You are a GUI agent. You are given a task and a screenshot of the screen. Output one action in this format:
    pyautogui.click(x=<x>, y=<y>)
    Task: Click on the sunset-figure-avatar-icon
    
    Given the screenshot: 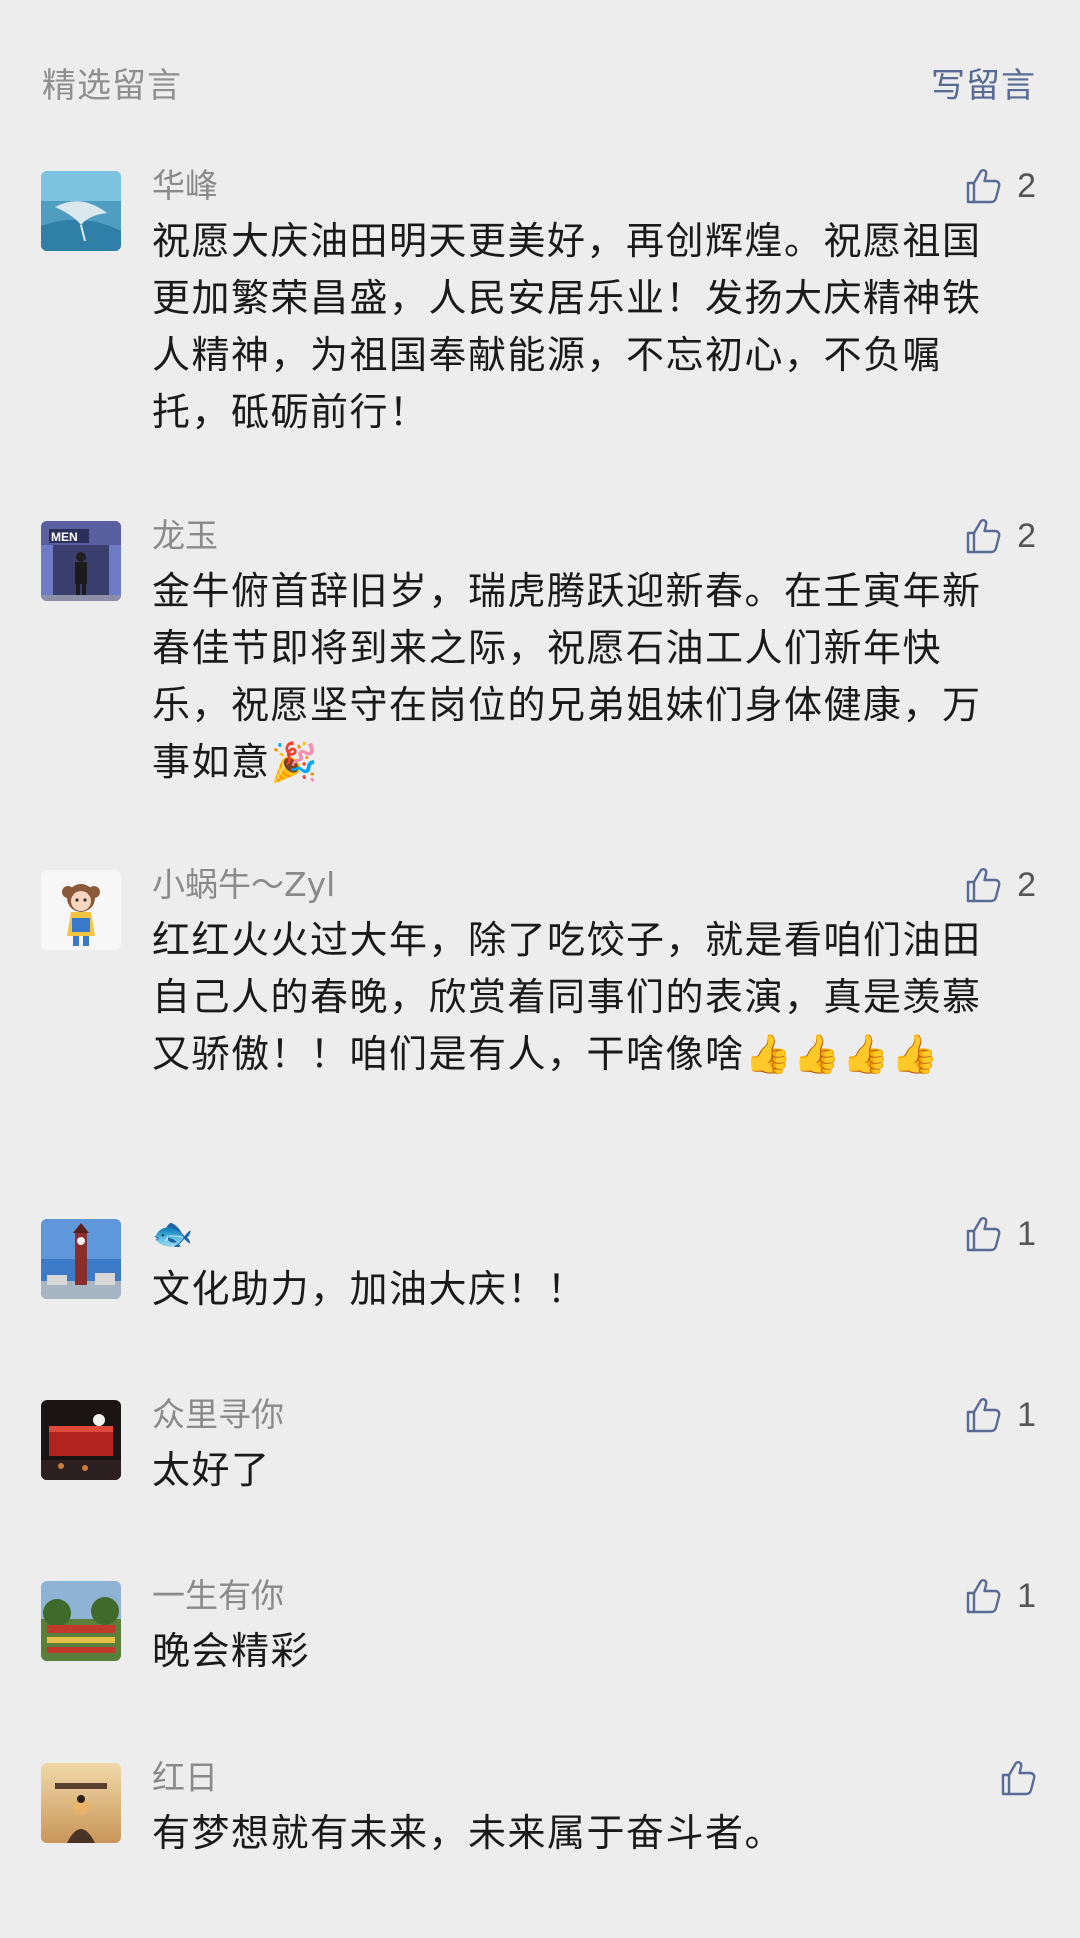 What is the action you would take?
    pyautogui.click(x=81, y=1803)
    